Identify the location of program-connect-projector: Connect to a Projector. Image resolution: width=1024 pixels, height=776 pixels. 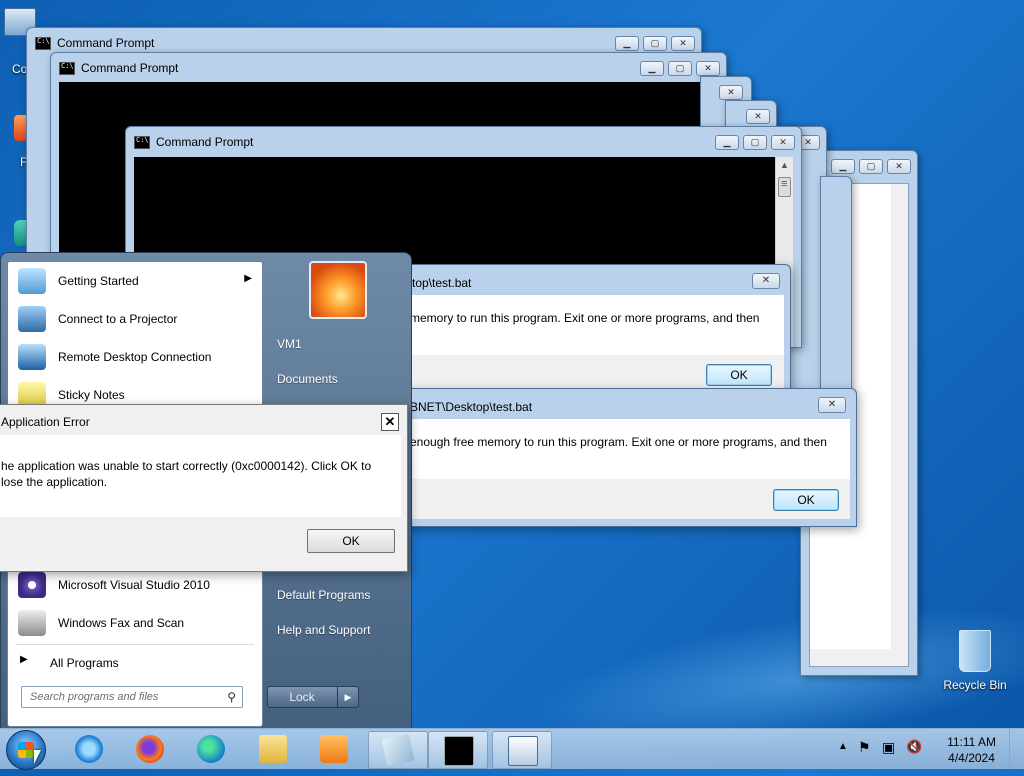
(136, 319).